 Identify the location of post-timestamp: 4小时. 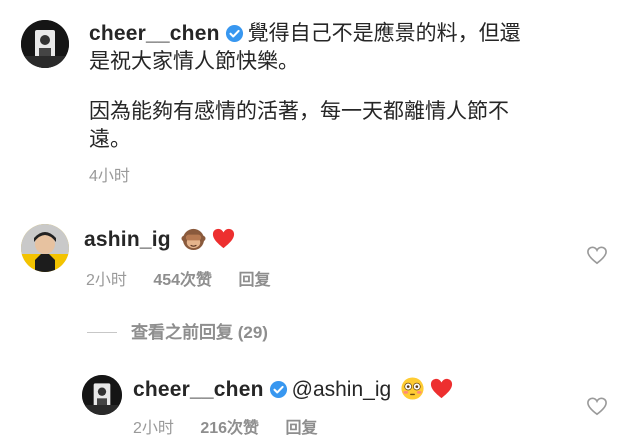
(109, 176).